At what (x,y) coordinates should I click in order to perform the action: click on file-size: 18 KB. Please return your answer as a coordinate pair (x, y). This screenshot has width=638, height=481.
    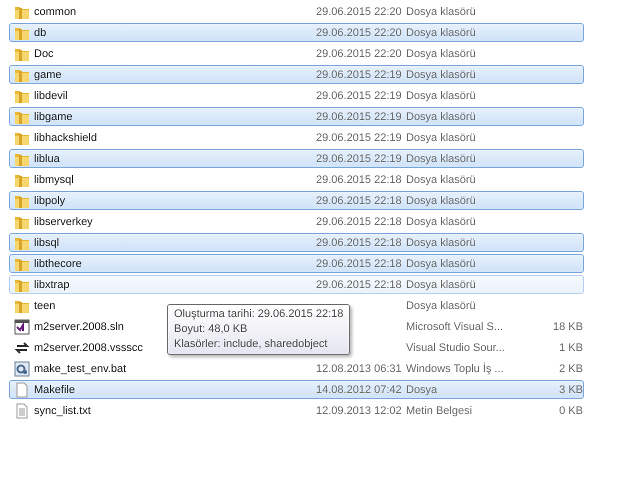
    Looking at the image, I should click on (568, 326).